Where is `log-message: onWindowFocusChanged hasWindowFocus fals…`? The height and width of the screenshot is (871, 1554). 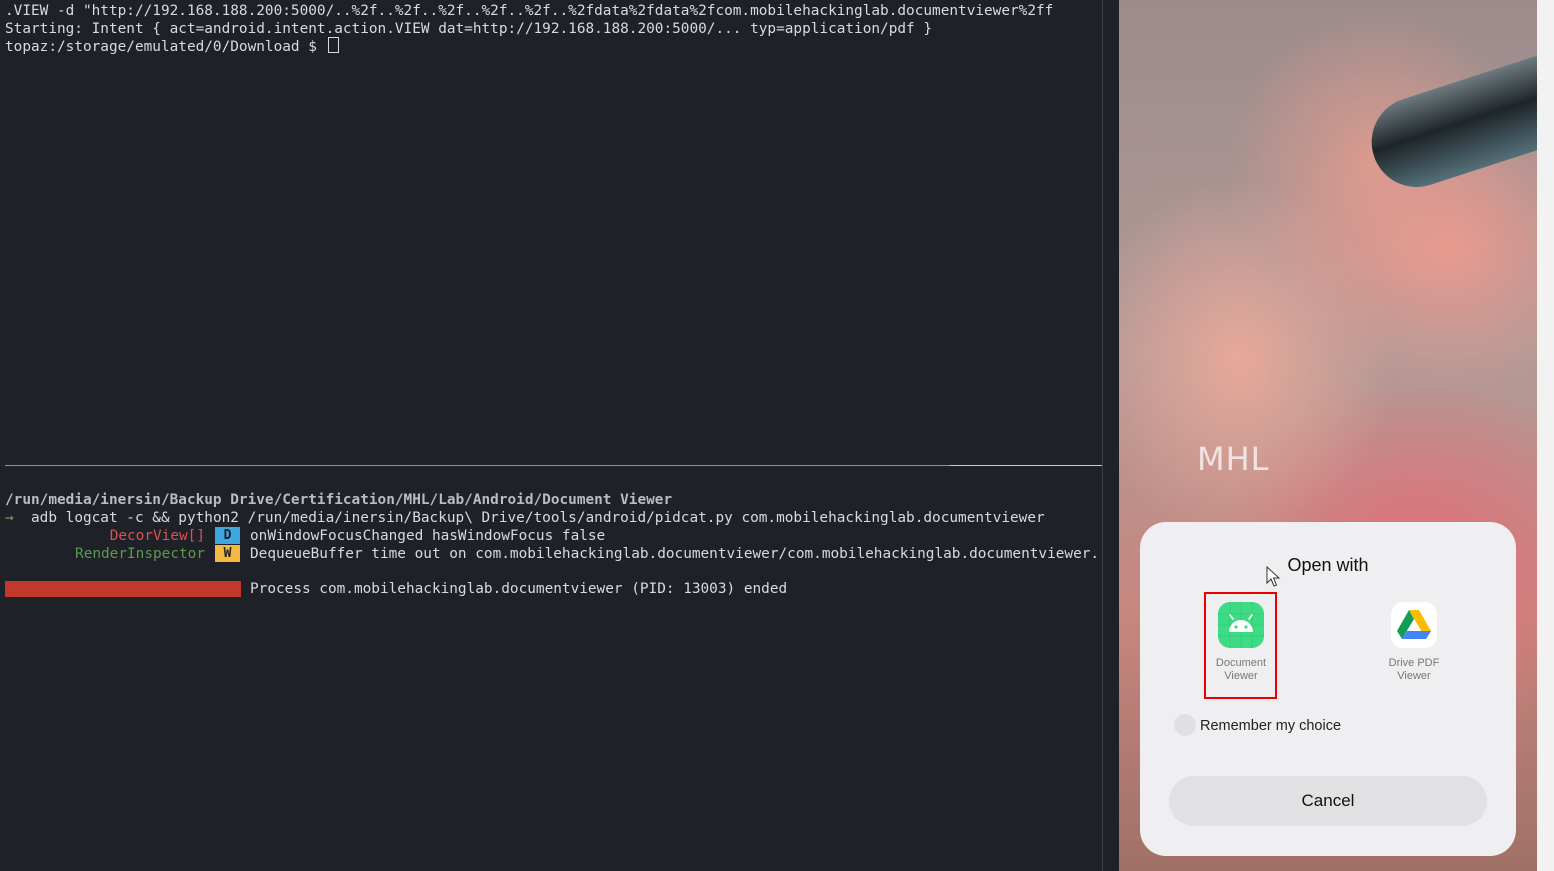 log-message: onWindowFocusChanged hasWindowFocus fals… is located at coordinates (428, 536).